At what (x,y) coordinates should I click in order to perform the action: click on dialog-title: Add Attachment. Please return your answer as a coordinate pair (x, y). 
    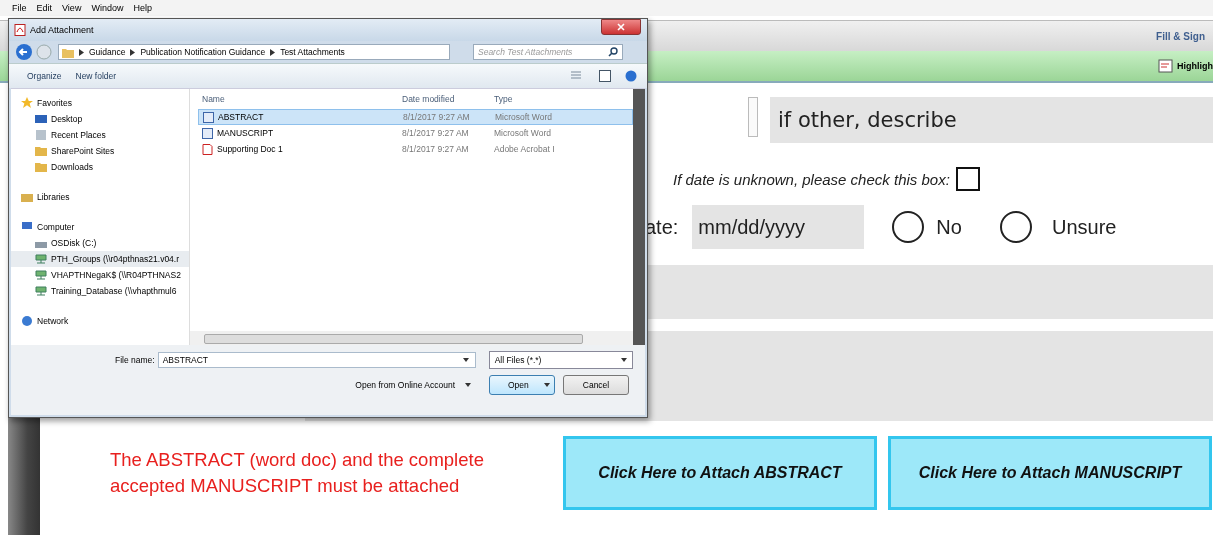
    Looking at the image, I should click on (62, 30).